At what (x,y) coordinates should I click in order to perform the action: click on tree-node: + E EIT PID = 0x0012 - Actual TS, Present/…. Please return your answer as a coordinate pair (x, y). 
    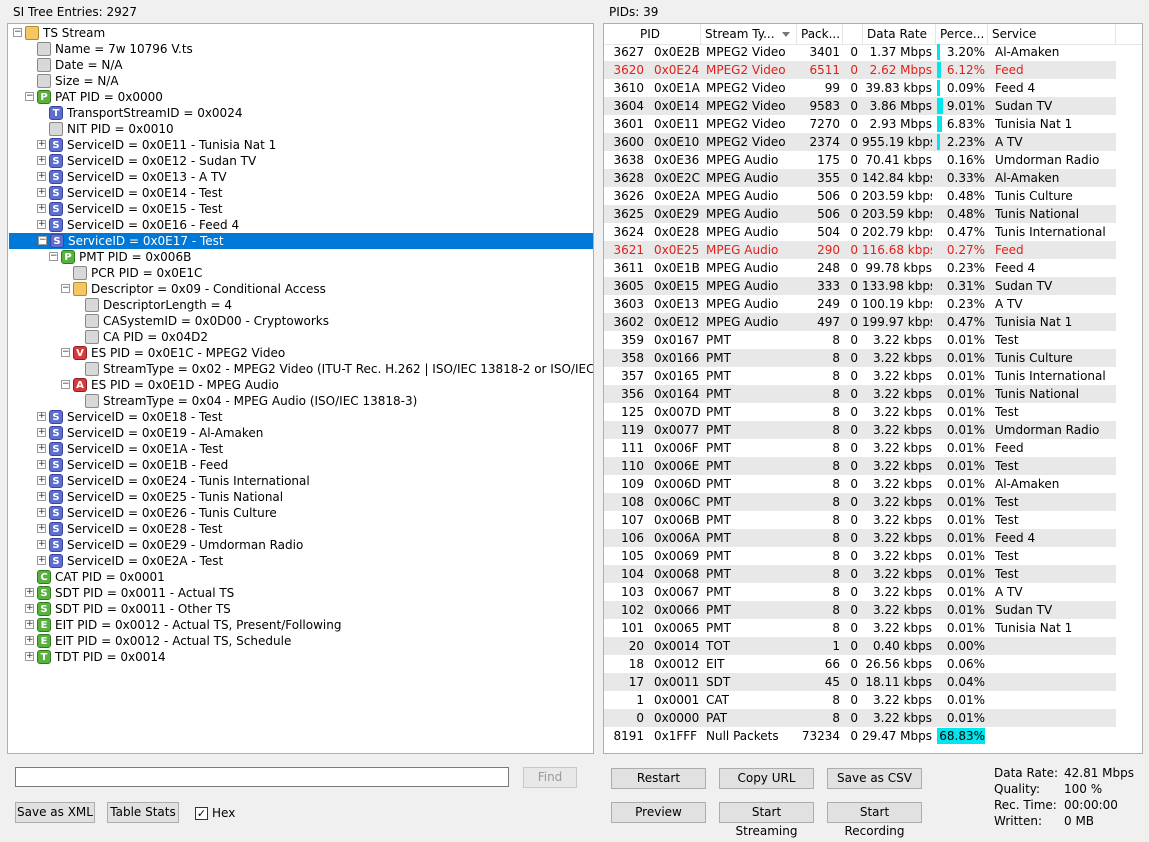
    Looking at the image, I should click on (300, 625).